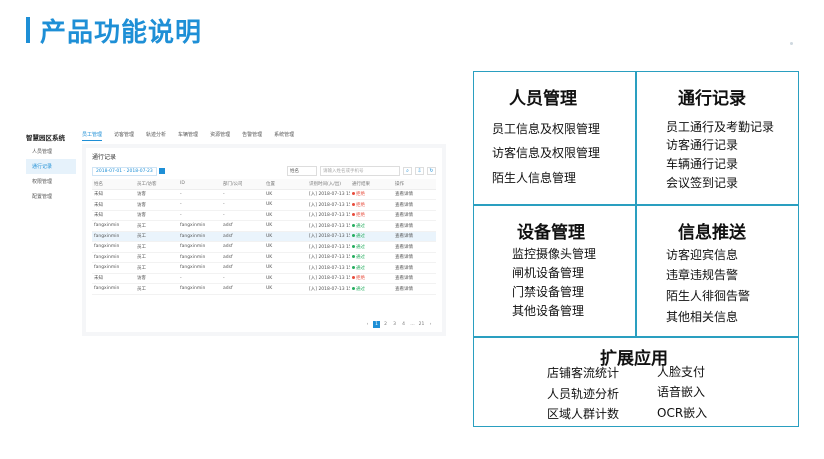  I want to click on page-button: ‹, so click(367, 324).